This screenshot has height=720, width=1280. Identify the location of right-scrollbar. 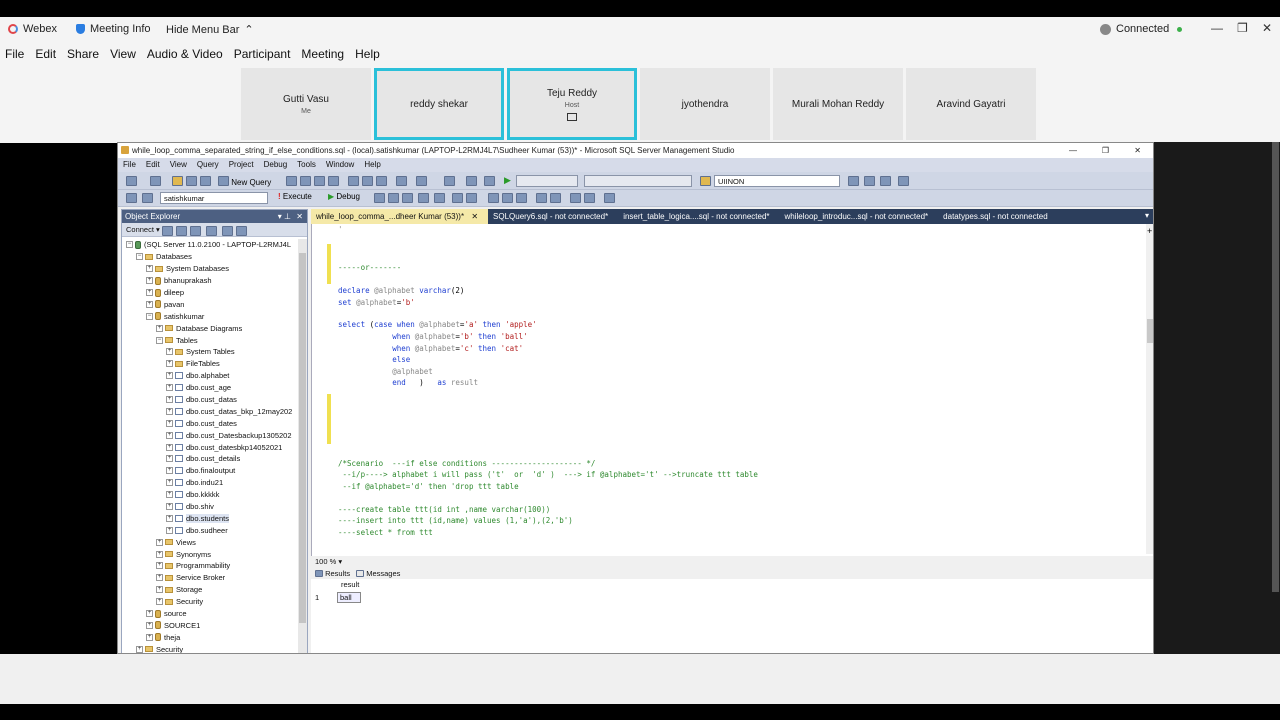
(1275, 367).